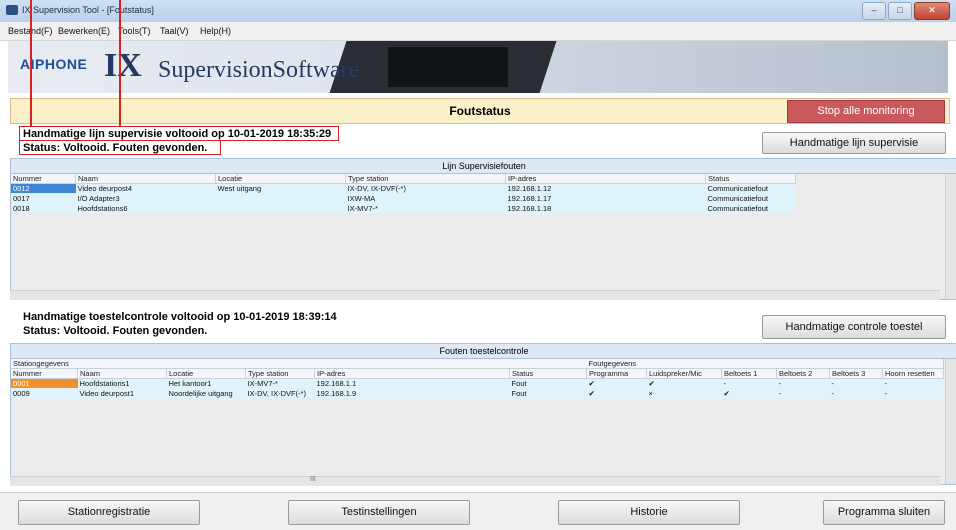  Describe the element at coordinates (299, 364) in the screenshot. I see `group-header-station: Stationgegevens` at that location.